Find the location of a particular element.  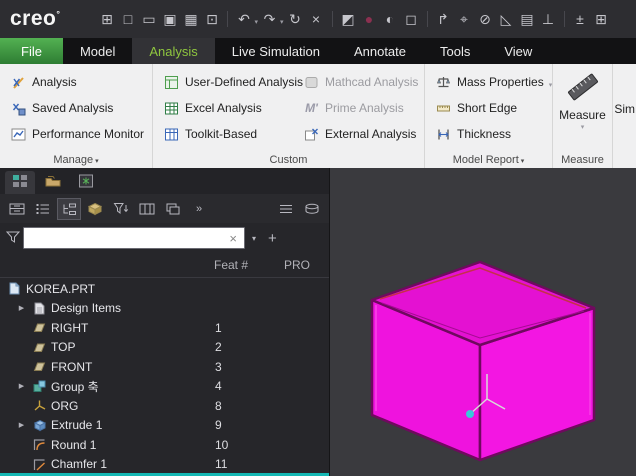

tree-row-korea-prt: KOREA.PRT is located at coordinates (164, 289).